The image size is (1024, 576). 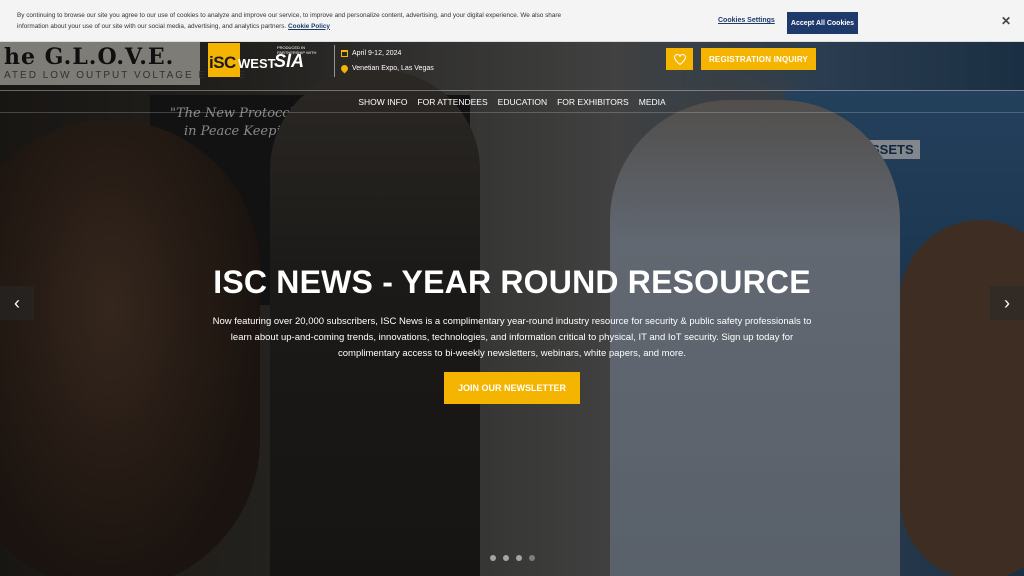 I want to click on carousel-prev-button: ‹, so click(x=17, y=303).